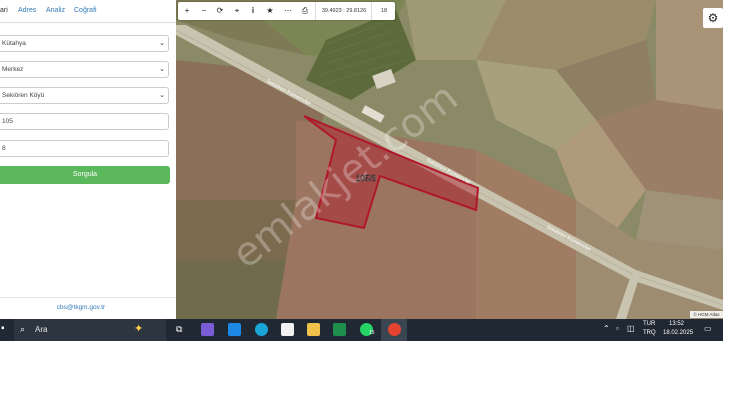  I want to click on tab-adres: Adres, so click(27, 11).